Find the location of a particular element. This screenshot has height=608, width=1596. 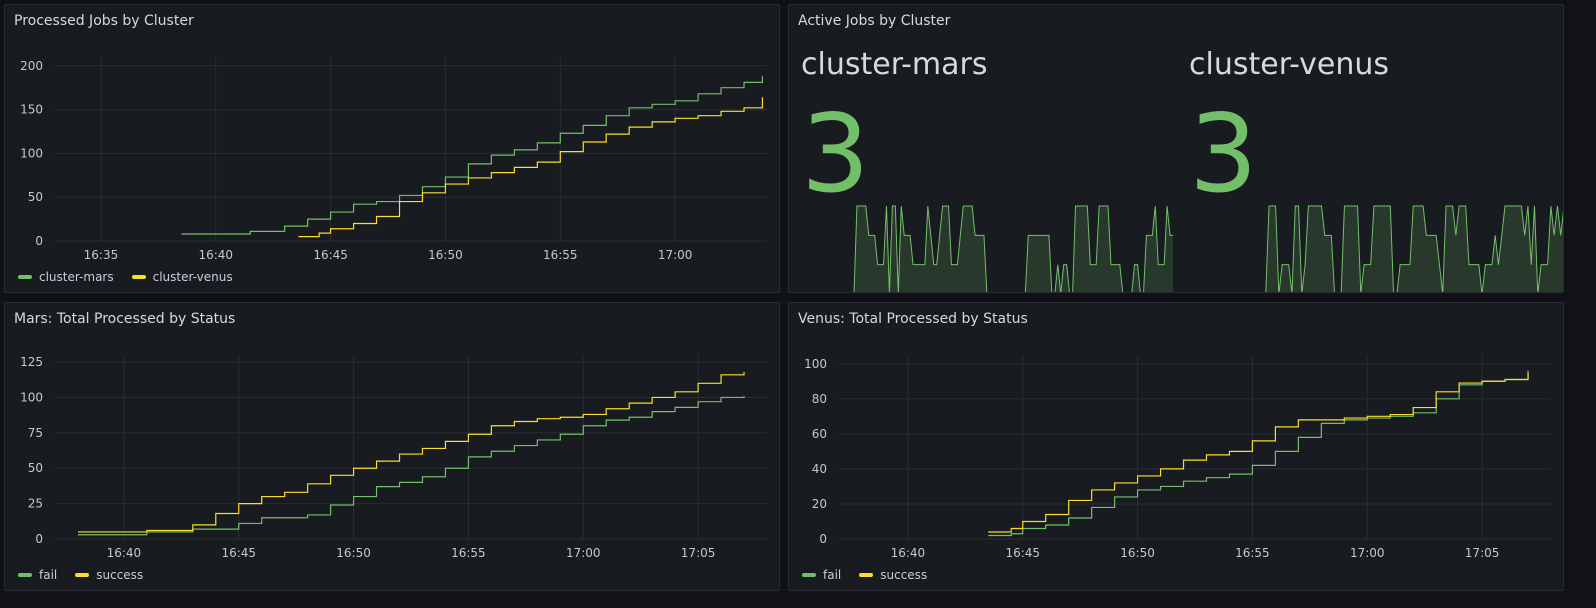

stat-name-cluster-mars: cluster-mars is located at coordinates (894, 64).